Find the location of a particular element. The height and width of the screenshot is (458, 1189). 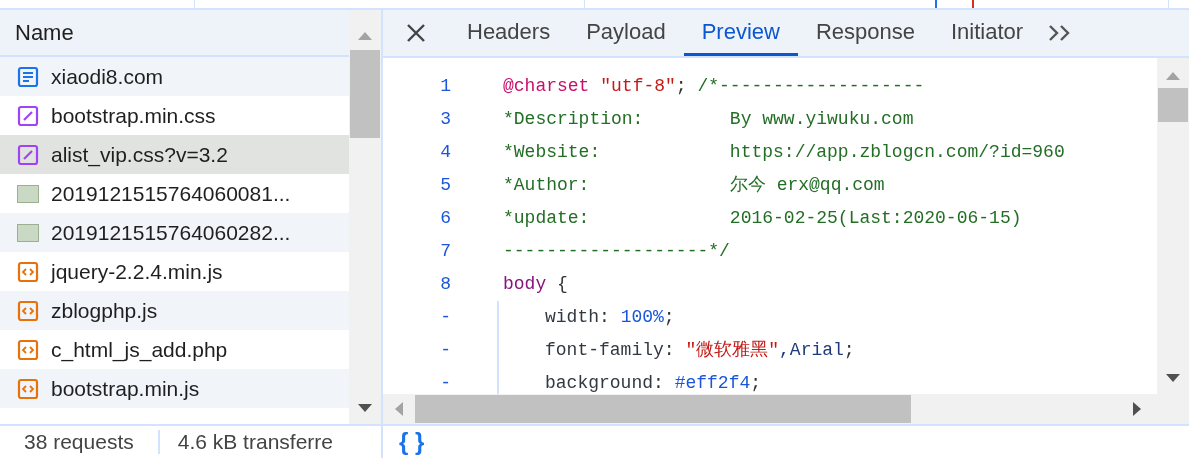

line-number: 3 is located at coordinates (445, 119).